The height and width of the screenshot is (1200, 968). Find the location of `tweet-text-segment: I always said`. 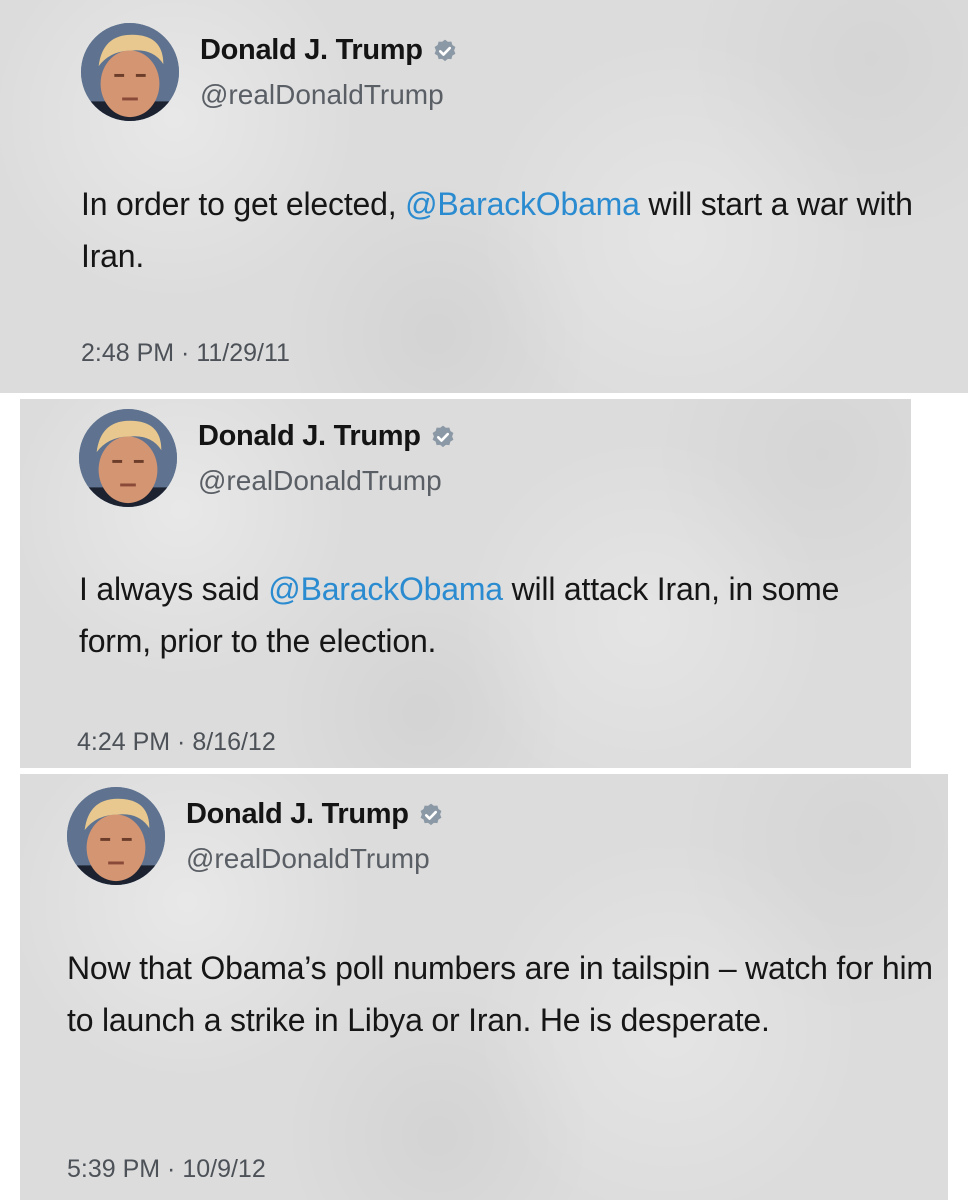

tweet-text-segment: I always said is located at coordinates (174, 589).